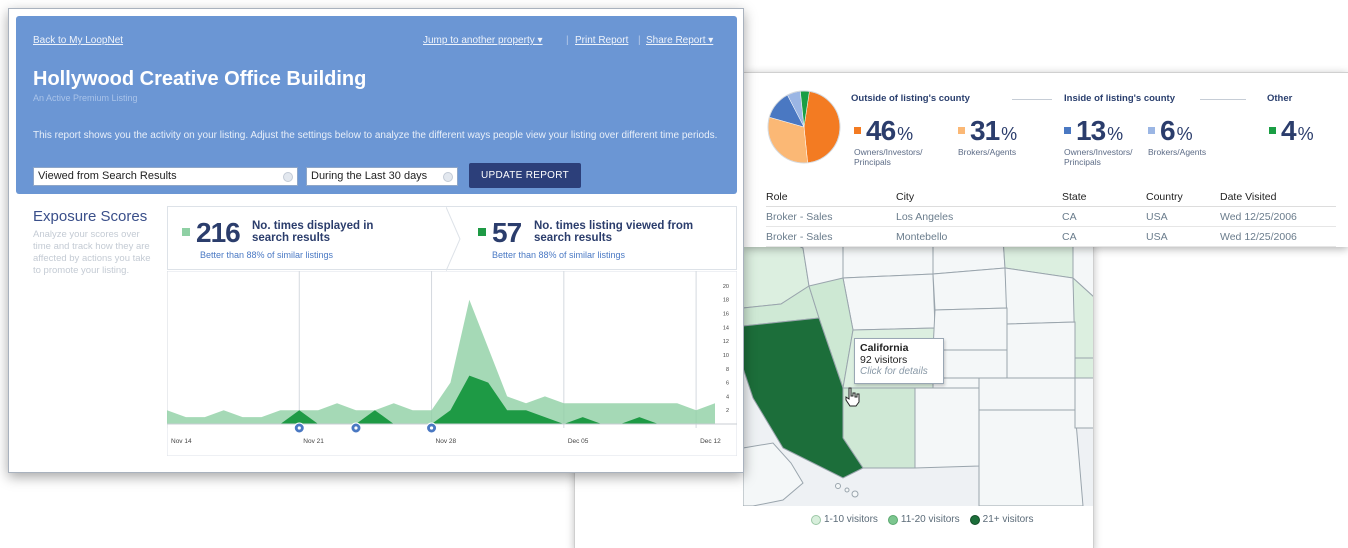 The image size is (1348, 548). Describe the element at coordinates (107, 176) in the screenshot. I see `view-type-value: Viewed from Search Results` at that location.